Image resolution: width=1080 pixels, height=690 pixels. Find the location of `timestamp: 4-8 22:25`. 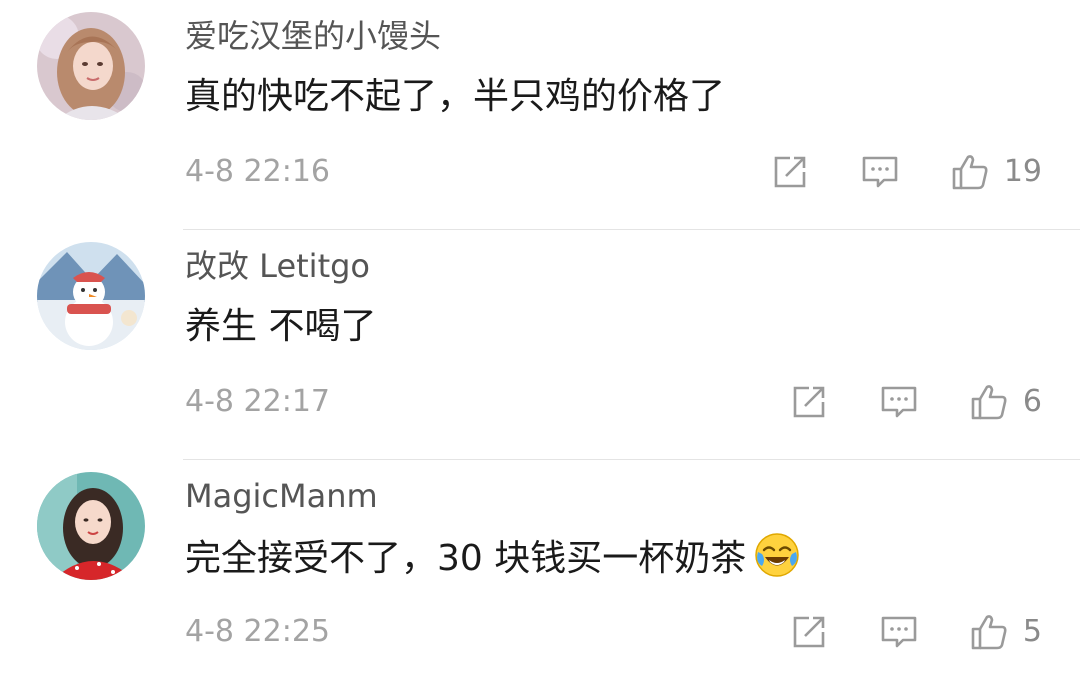

timestamp: 4-8 22:25 is located at coordinates (257, 631).